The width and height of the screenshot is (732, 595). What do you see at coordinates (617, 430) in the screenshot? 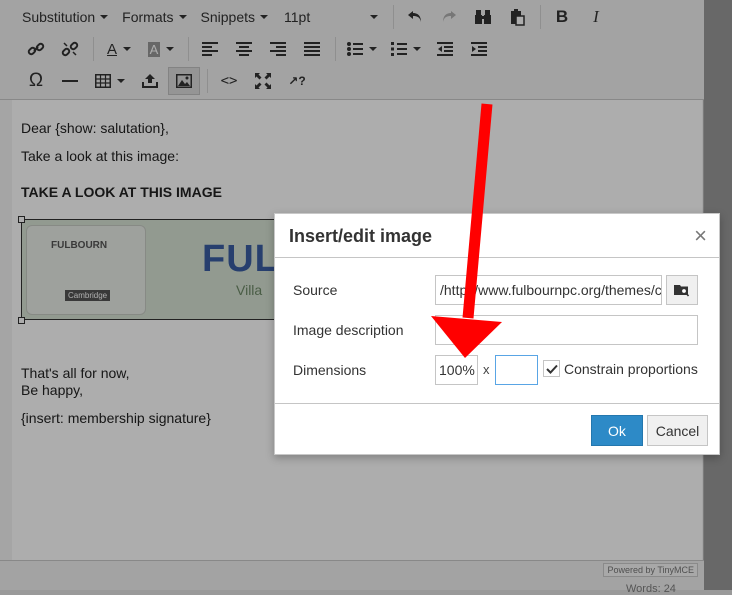
I see `ok-button: Ok` at bounding box center [617, 430].